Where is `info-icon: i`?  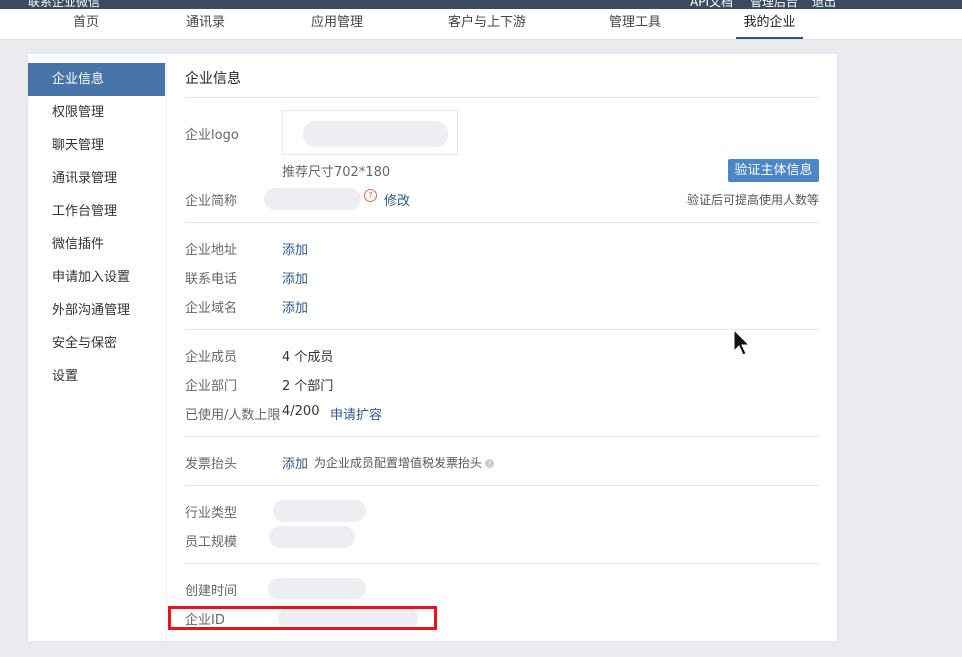
info-icon: i is located at coordinates (490, 463).